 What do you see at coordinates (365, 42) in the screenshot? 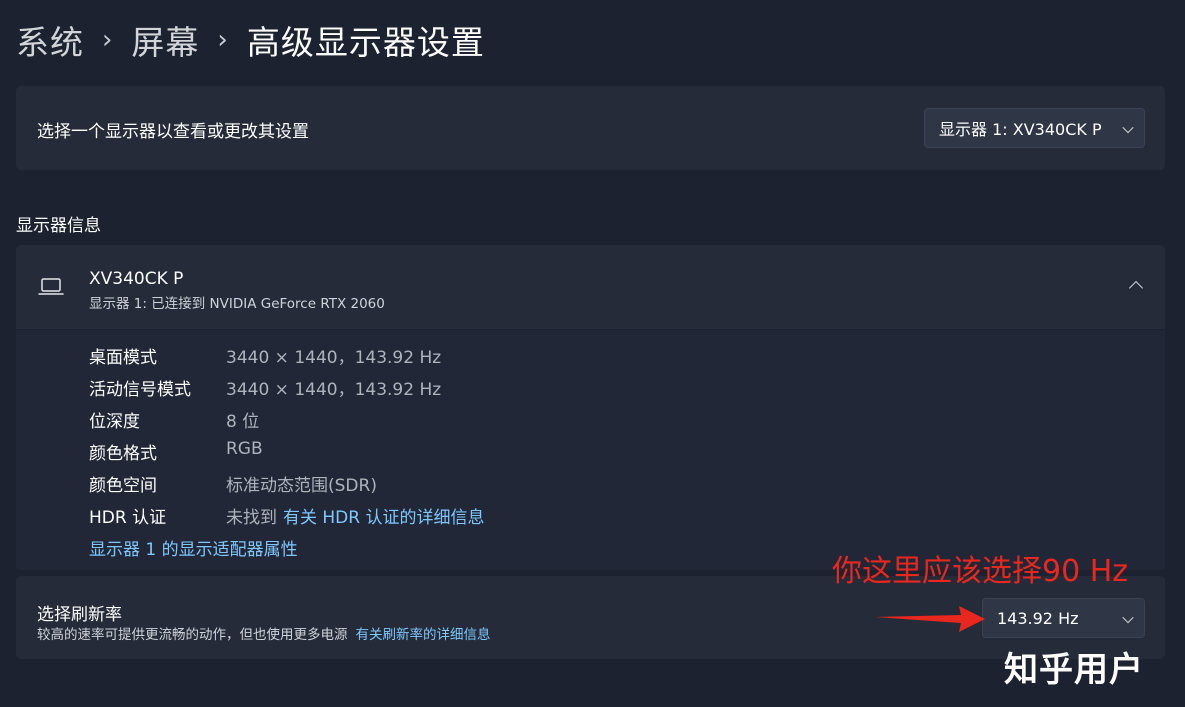
I see `page-title: 高级显示器设置` at bounding box center [365, 42].